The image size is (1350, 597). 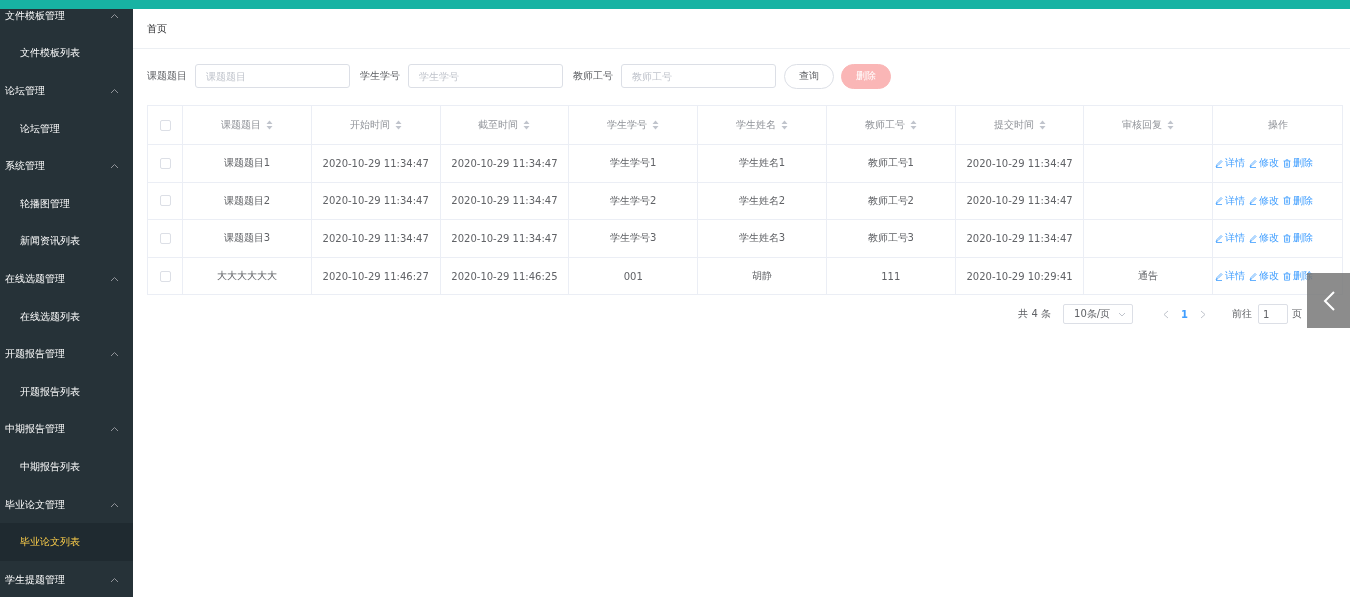 I want to click on caret-icon, so click(x=1122, y=314).